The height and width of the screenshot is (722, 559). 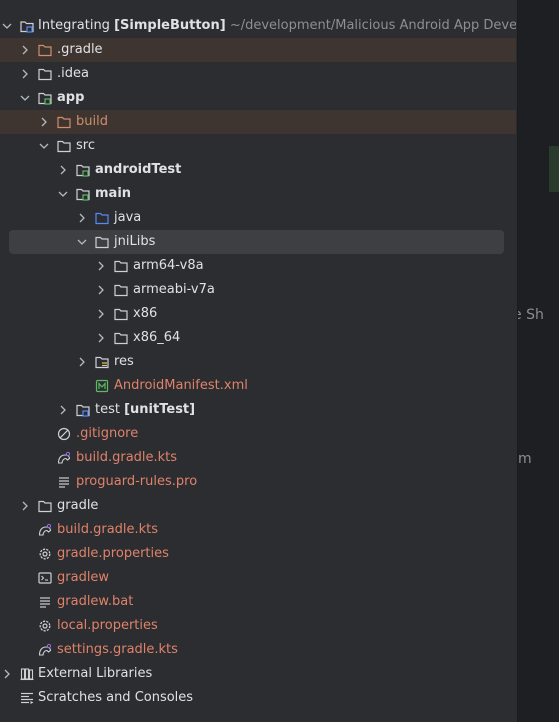 What do you see at coordinates (27, 698) in the screenshot?
I see `scratches-icon` at bounding box center [27, 698].